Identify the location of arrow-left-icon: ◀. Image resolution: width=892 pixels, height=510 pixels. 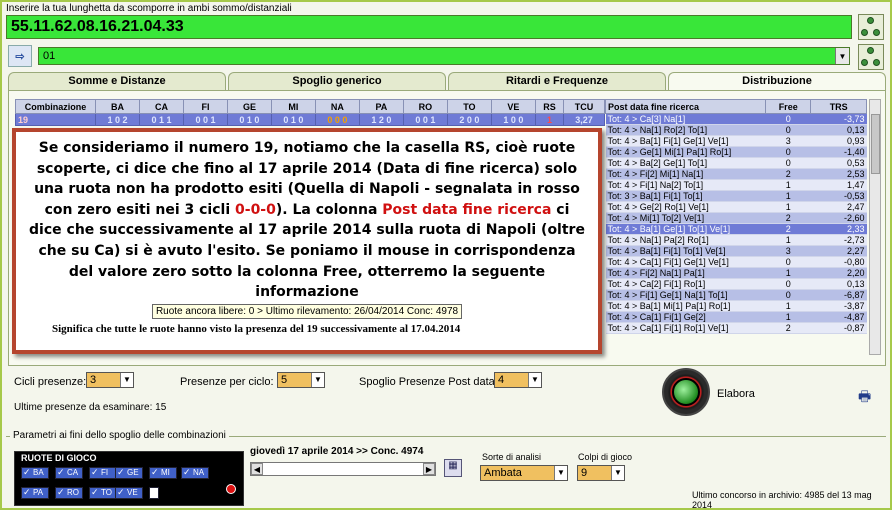
(257, 469).